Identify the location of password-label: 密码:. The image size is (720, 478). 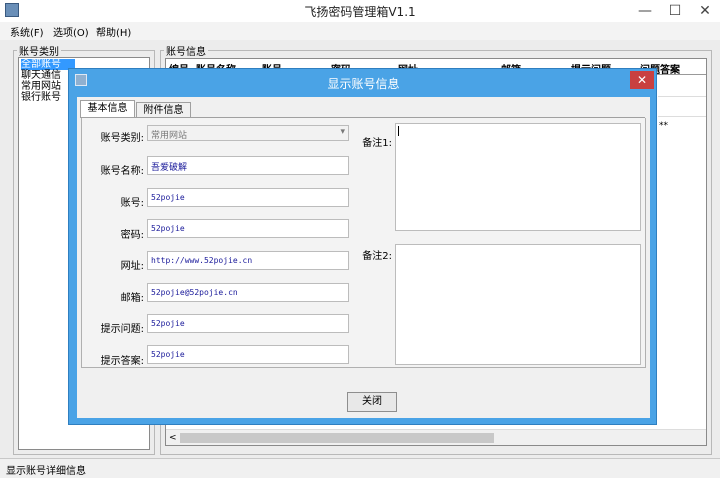
(132, 235).